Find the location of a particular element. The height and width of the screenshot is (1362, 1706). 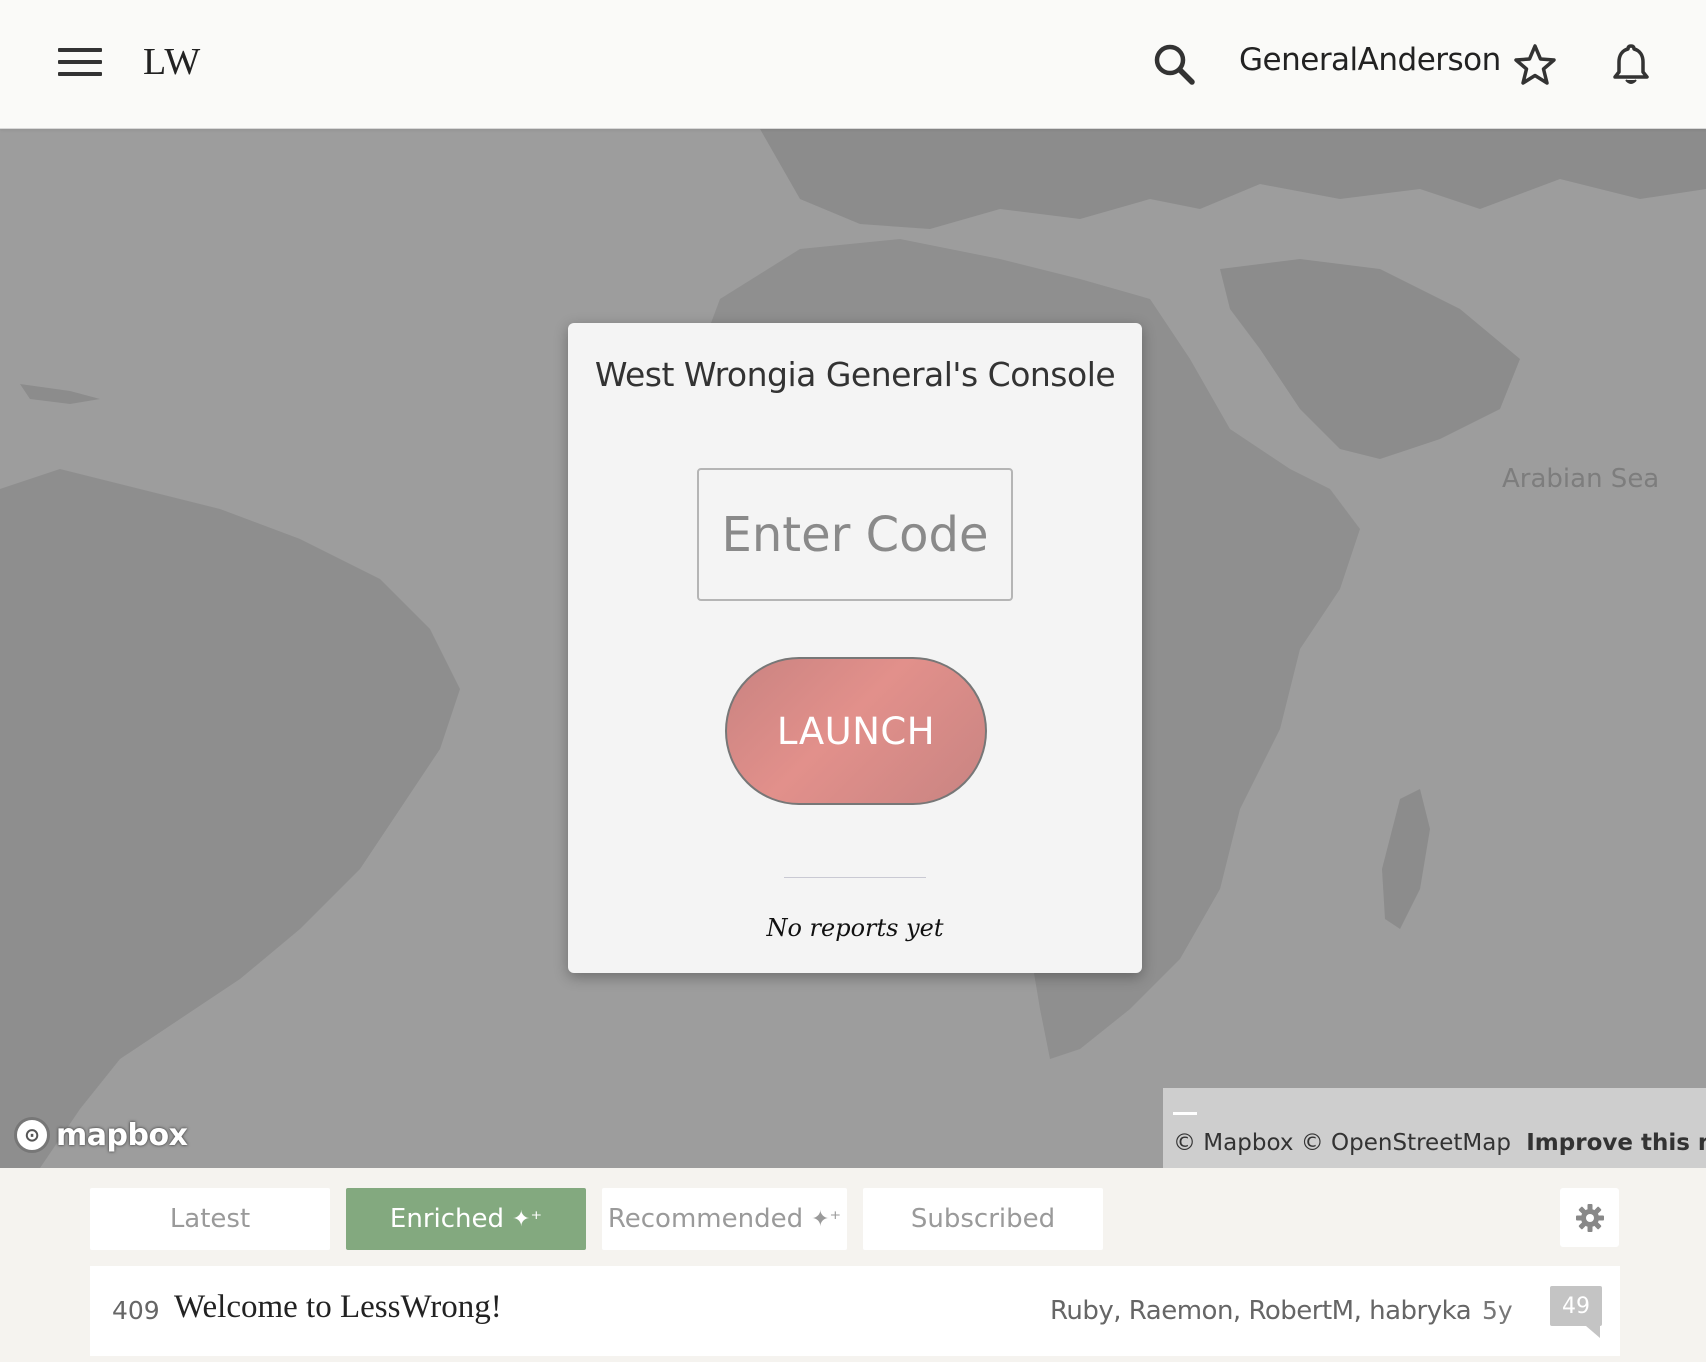

mapbox-logo-text: mapbox is located at coordinates (122, 1135).